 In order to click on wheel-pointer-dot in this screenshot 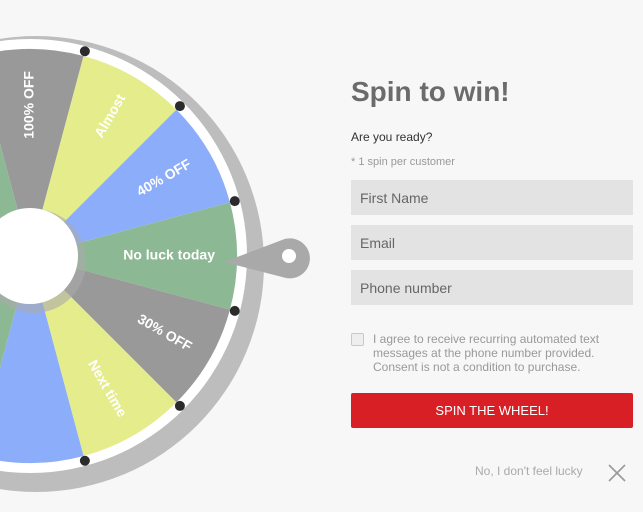, I will do `click(289, 256)`.